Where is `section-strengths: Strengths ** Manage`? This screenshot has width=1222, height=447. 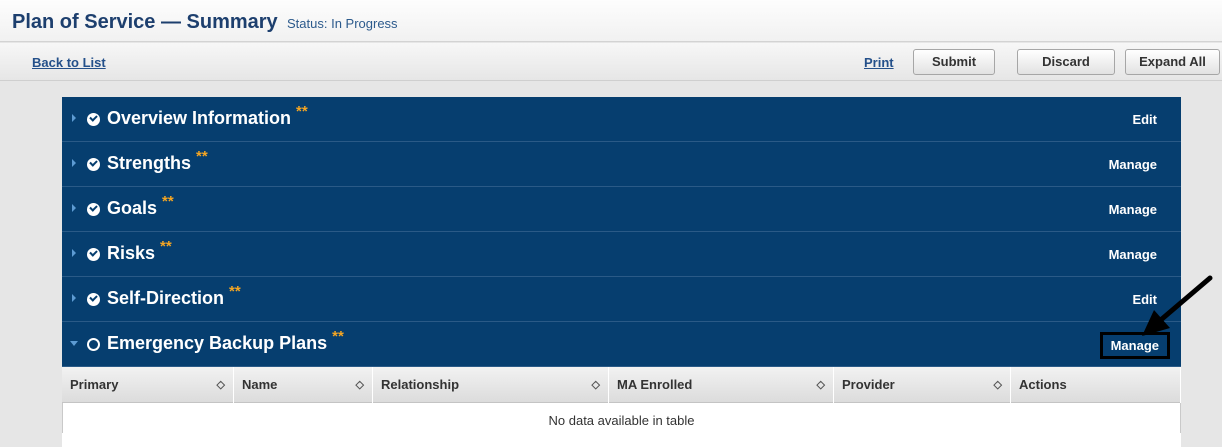
section-strengths: Strengths ** Manage is located at coordinates (621, 164).